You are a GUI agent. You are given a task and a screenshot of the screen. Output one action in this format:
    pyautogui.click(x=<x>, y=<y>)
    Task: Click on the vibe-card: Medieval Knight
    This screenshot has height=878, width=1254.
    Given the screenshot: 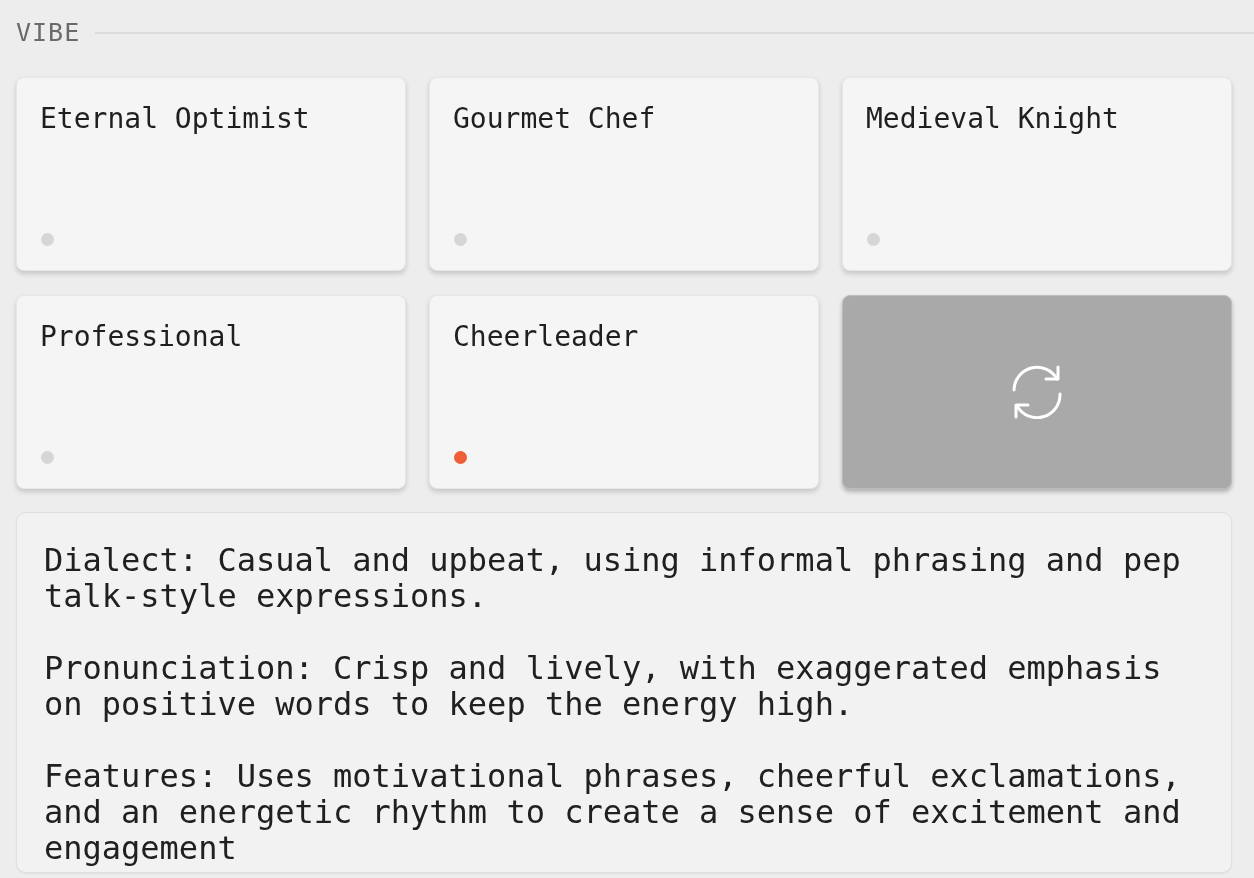 What is the action you would take?
    pyautogui.click(x=1037, y=174)
    